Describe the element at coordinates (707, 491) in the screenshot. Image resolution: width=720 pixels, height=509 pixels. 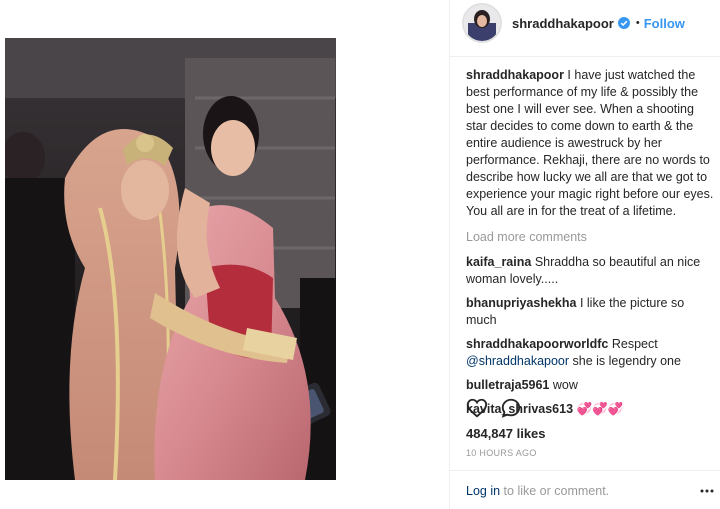
I see `more-dots-icon` at that location.